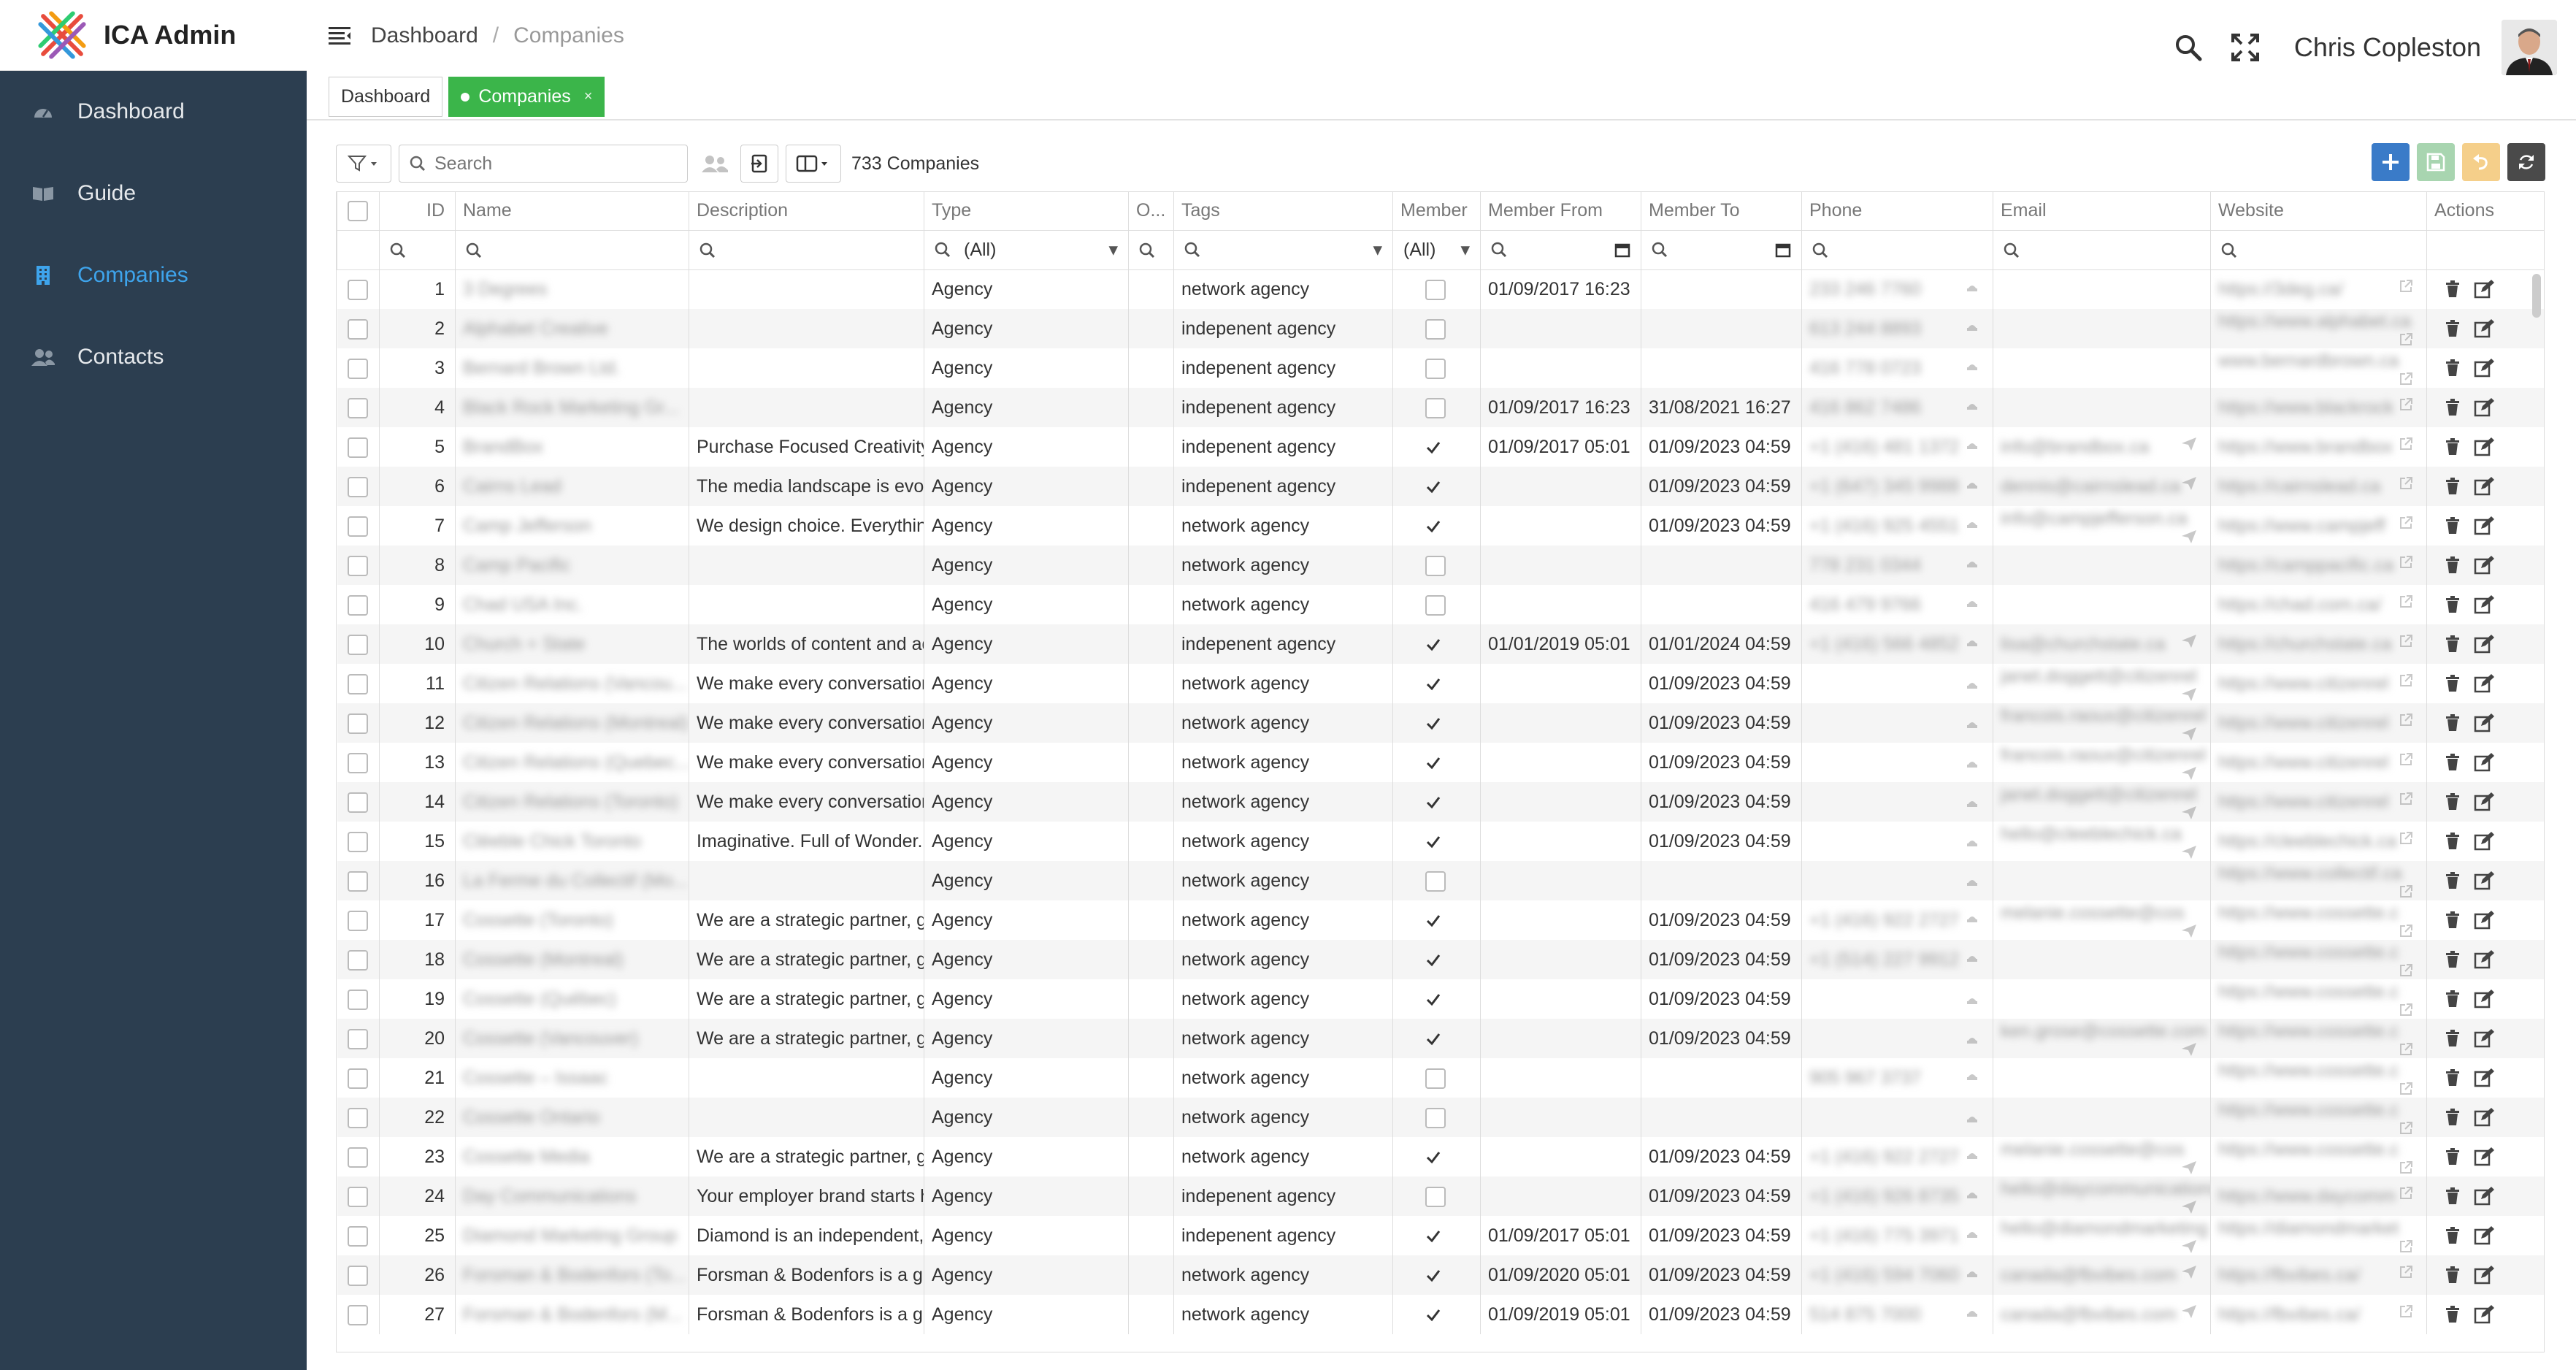 The height and width of the screenshot is (1370, 2576). I want to click on column-header-name: Name, so click(572, 211).